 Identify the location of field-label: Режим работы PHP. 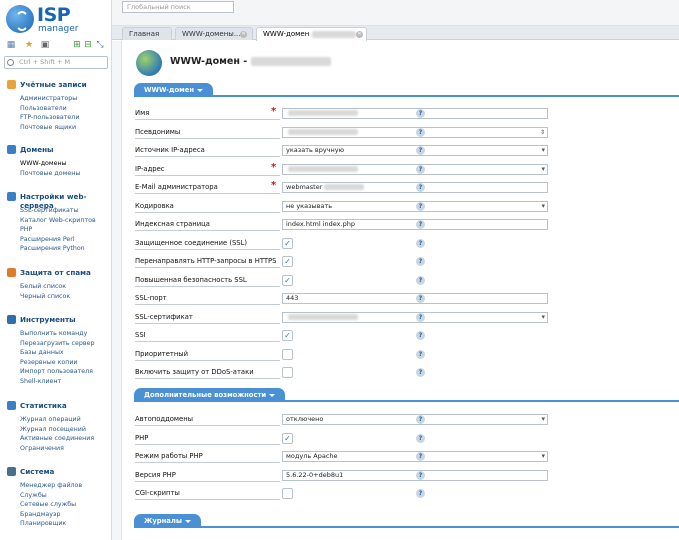
(169, 456).